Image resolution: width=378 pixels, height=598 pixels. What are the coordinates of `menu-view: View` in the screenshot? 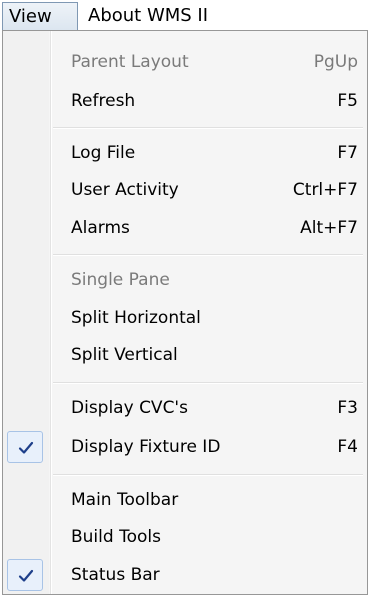 It's located at (40, 16).